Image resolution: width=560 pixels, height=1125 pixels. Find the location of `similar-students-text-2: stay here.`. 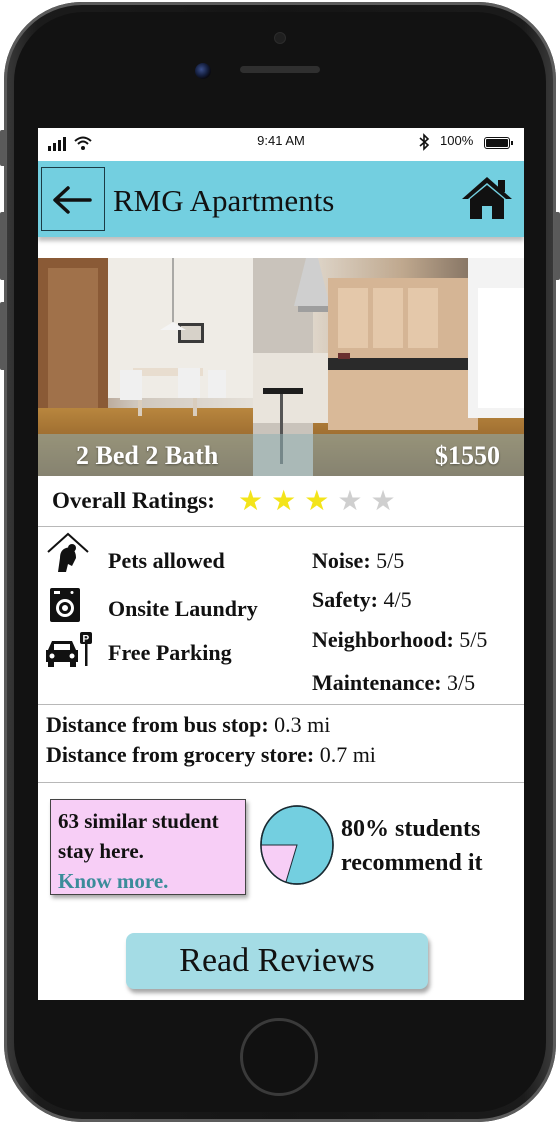

similar-students-text-2: stay here. is located at coordinates (101, 851).